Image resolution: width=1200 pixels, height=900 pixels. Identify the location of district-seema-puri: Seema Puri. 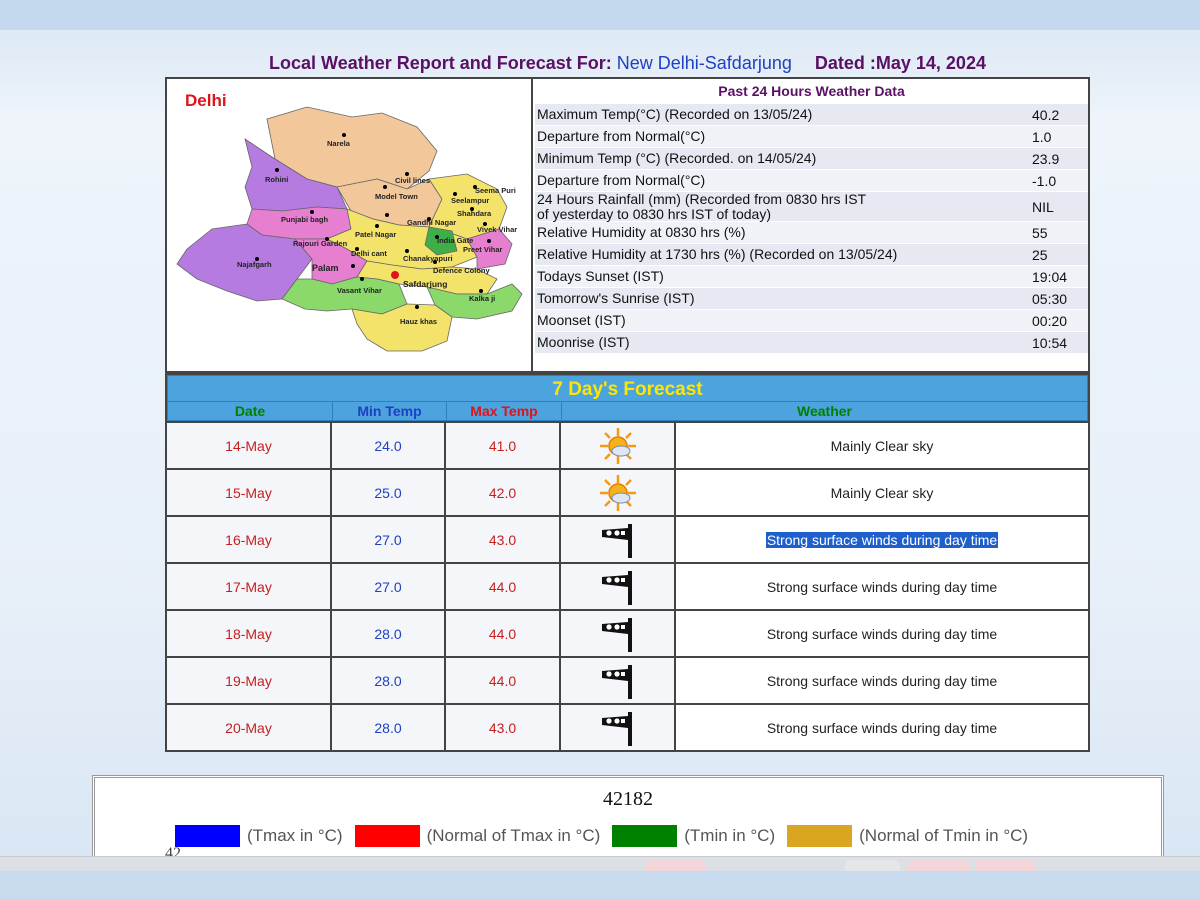
(495, 190).